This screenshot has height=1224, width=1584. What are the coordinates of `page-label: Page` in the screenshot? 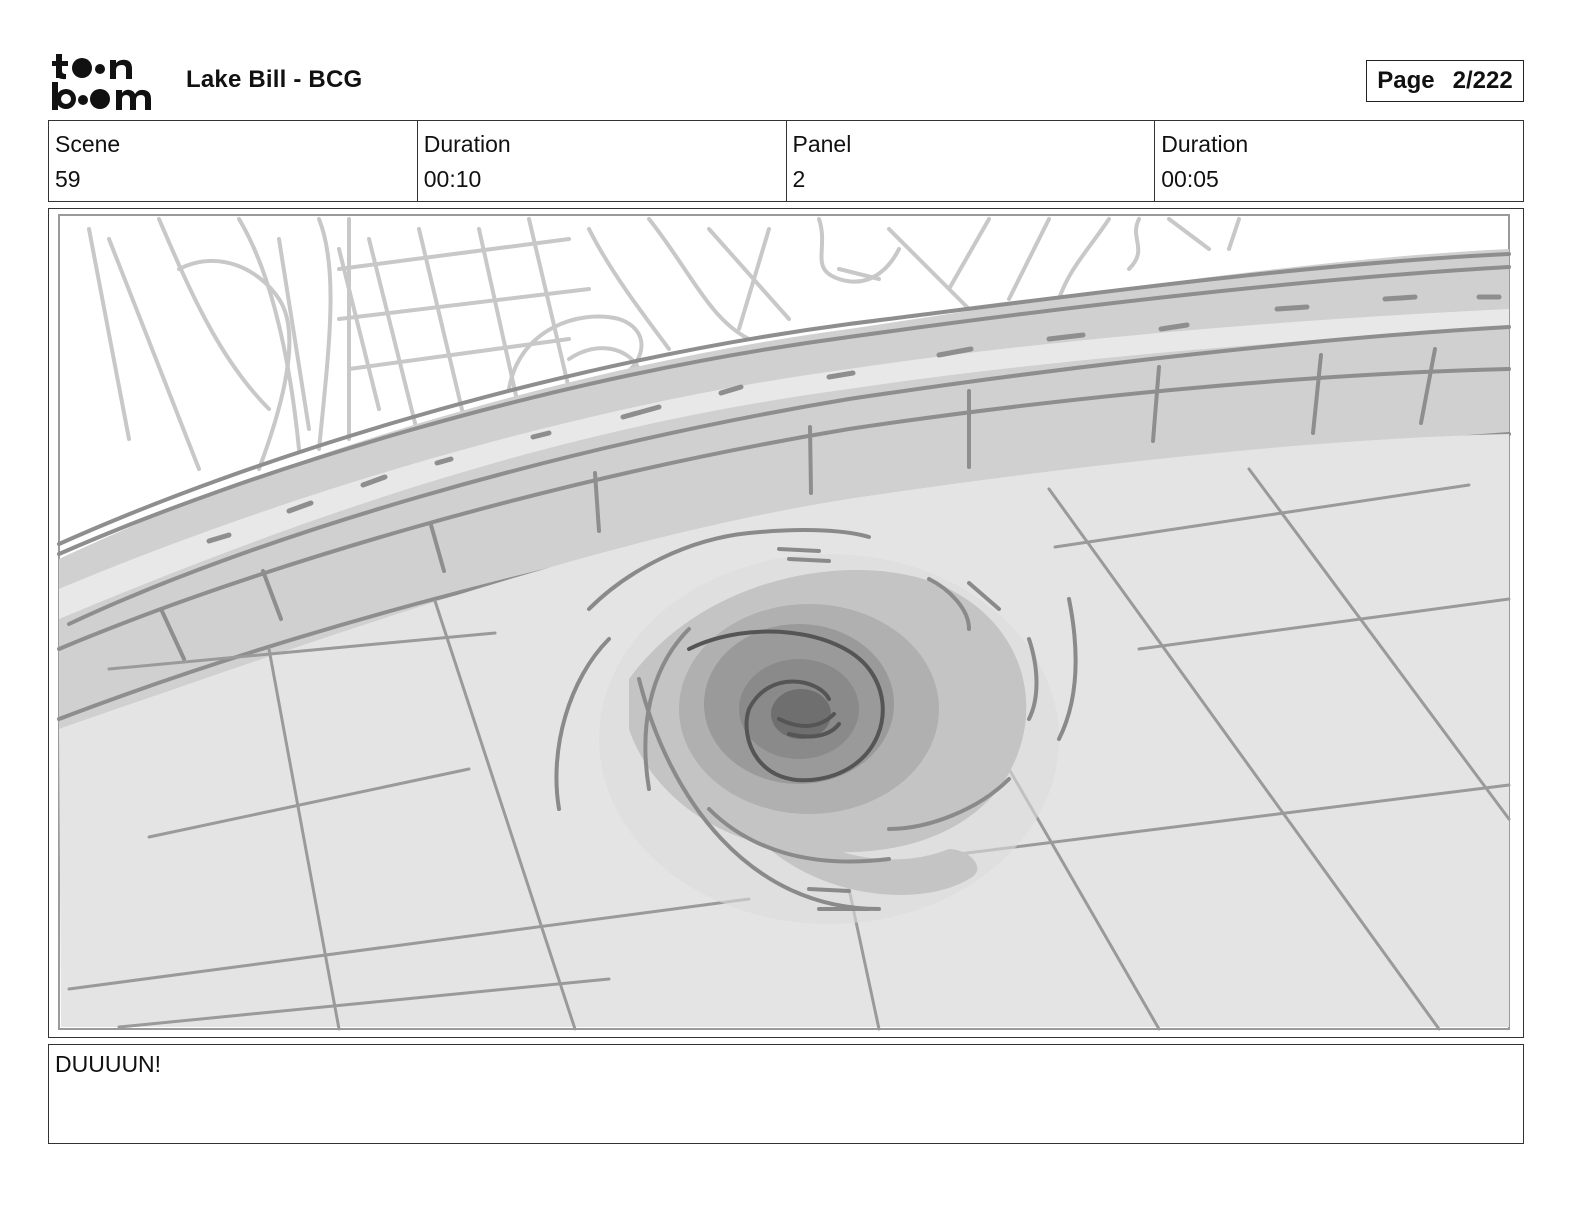 It's located at (1406, 80).